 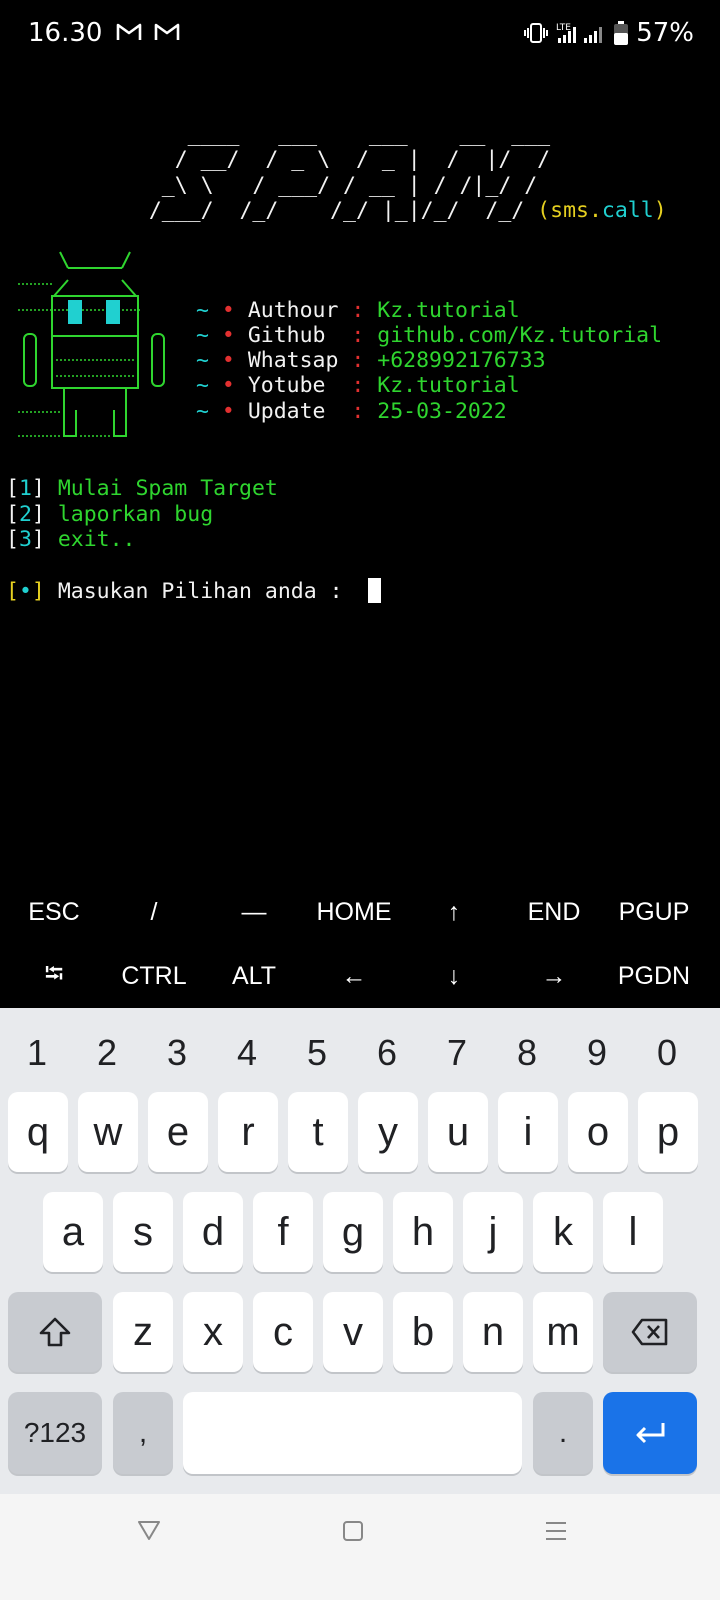 What do you see at coordinates (387, 1053) in the screenshot?
I see `key-6: 6` at bounding box center [387, 1053].